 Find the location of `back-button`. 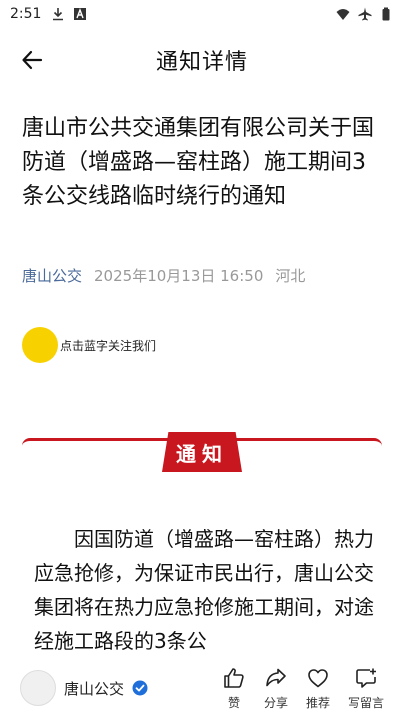

back-button is located at coordinates (32, 60).